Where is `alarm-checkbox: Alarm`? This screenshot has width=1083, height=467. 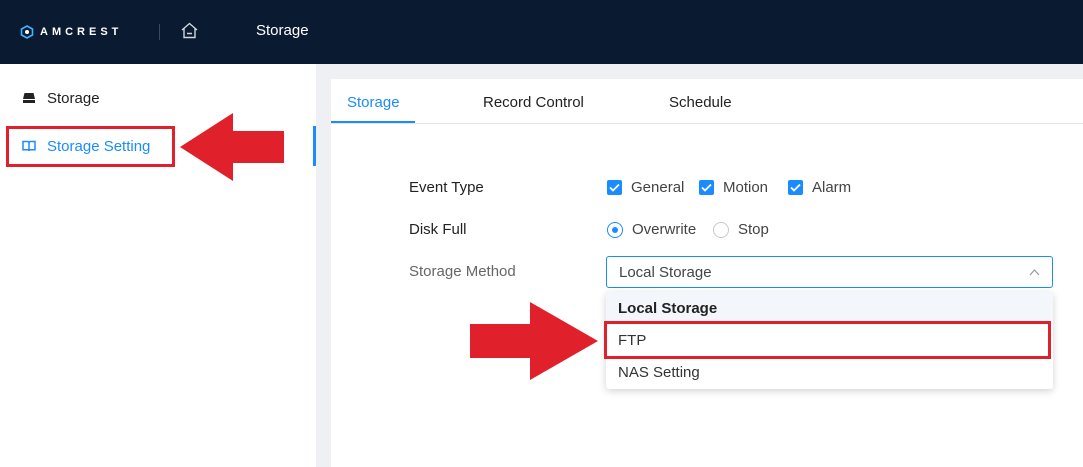 alarm-checkbox: Alarm is located at coordinates (819, 187).